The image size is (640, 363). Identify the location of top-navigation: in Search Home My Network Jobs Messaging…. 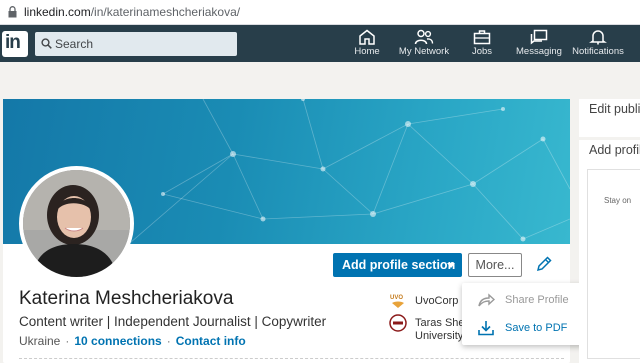
(320, 43).